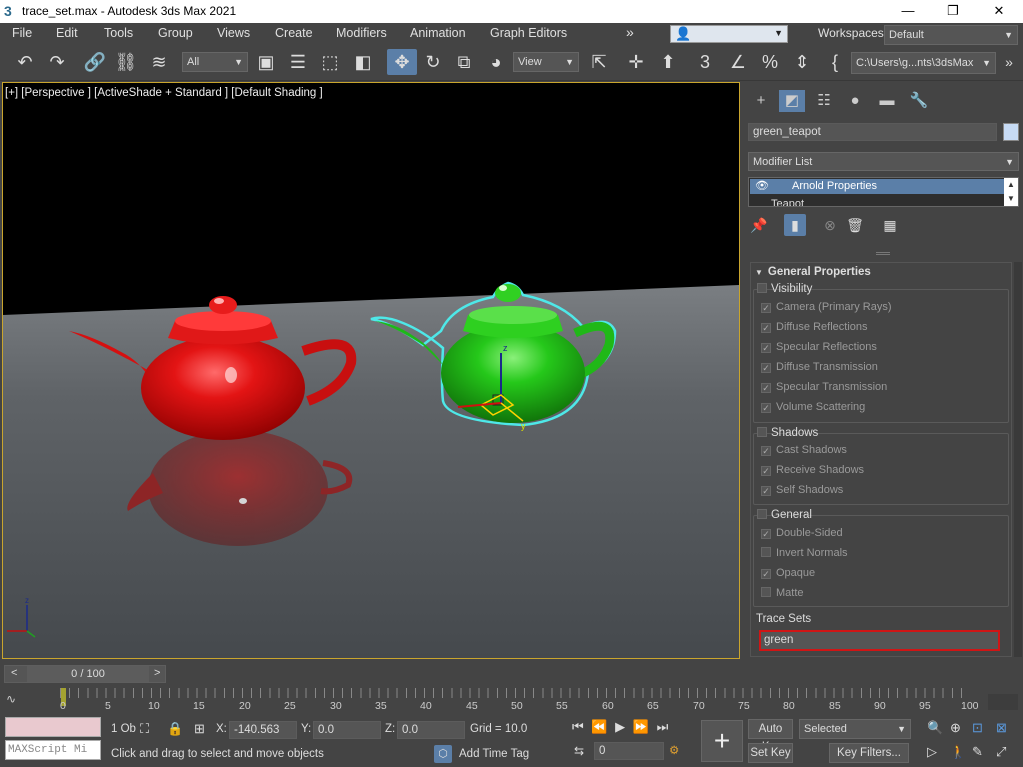  What do you see at coordinates (872, 132) in the screenshot?
I see `object-name-field: green_teapot` at bounding box center [872, 132].